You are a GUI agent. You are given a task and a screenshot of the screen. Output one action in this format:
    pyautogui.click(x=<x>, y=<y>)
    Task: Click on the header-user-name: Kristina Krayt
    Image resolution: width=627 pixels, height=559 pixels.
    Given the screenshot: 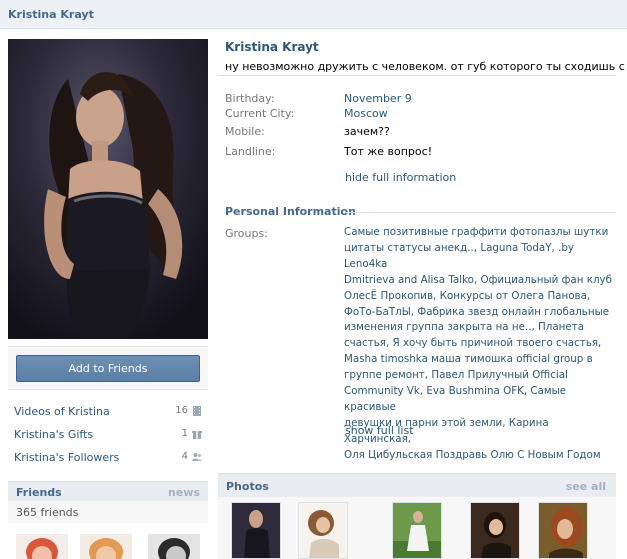 What is the action you would take?
    pyautogui.click(x=51, y=14)
    